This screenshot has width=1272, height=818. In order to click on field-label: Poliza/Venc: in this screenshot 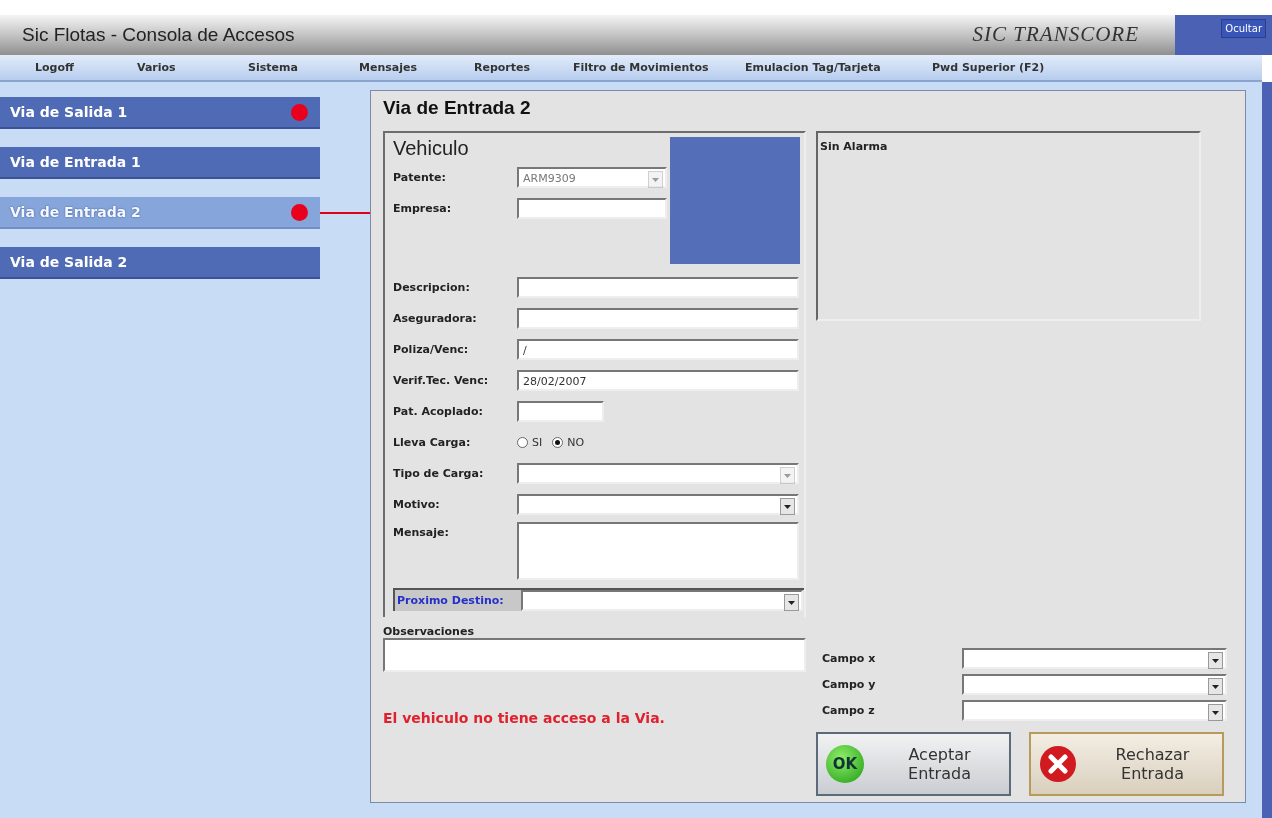, I will do `click(431, 349)`.